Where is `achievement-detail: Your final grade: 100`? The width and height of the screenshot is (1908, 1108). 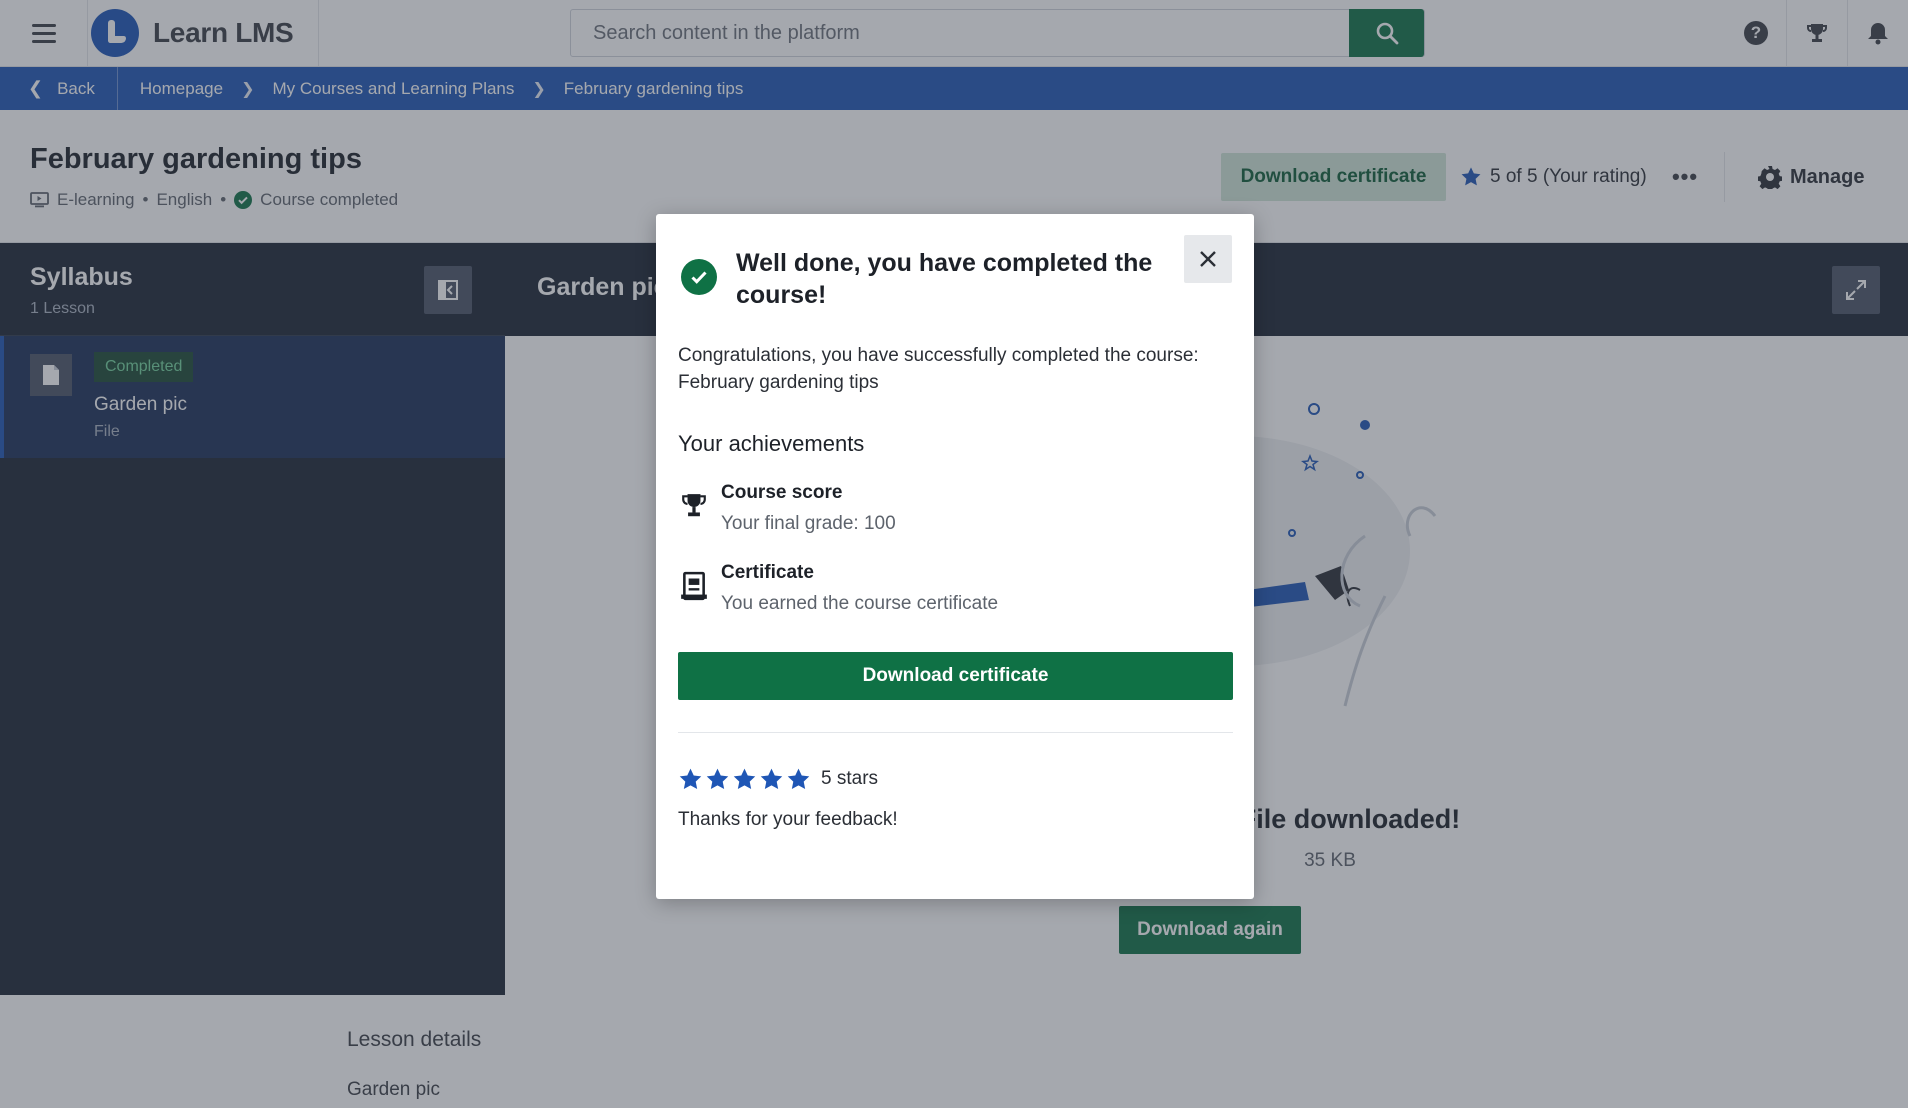 achievement-detail: Your final grade: 100 is located at coordinates (808, 523).